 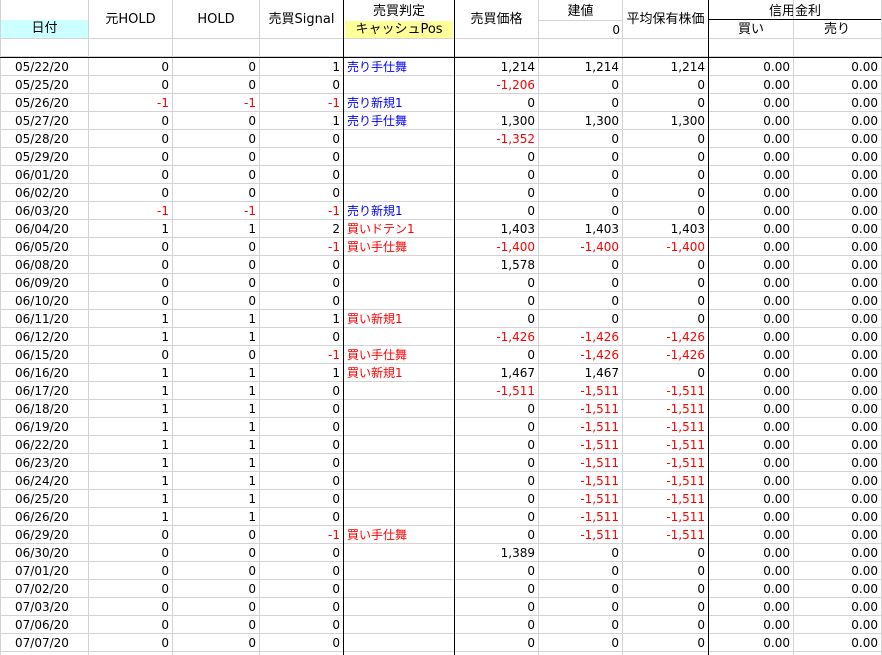 I want to click on date-cell: 06/02/20, so click(x=44, y=193).